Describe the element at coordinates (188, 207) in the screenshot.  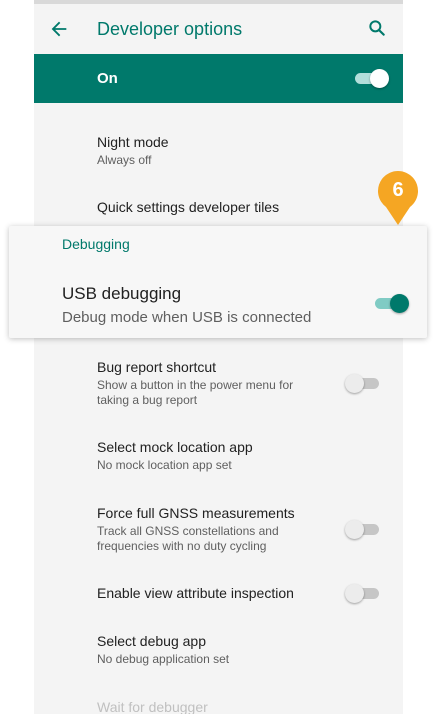
I see `quick-settings-tiles-title: Quick settings developer tiles` at that location.